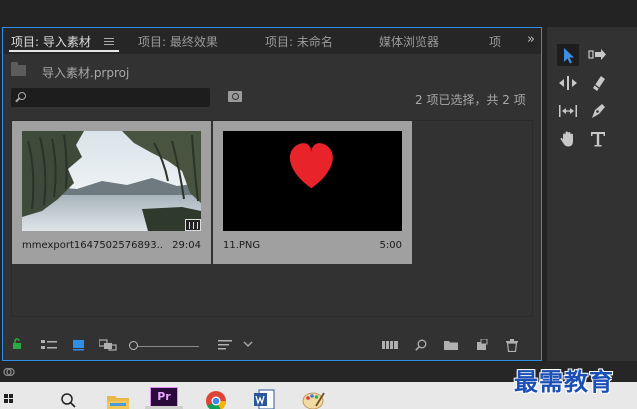 This screenshot has width=637, height=409. I want to click on hand-icon, so click(566, 139).